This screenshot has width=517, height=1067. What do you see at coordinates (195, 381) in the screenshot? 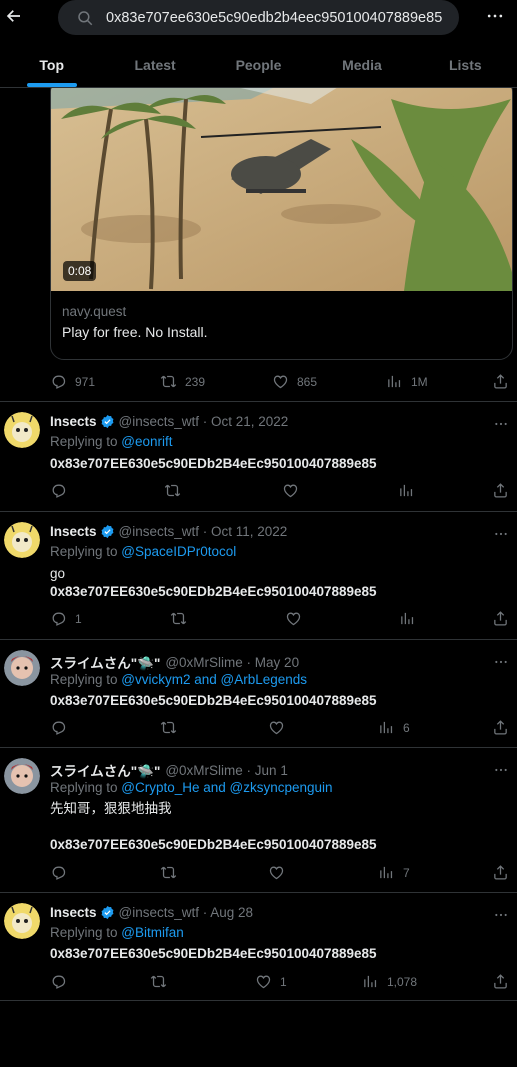
I see `retweet-count: 239` at bounding box center [195, 381].